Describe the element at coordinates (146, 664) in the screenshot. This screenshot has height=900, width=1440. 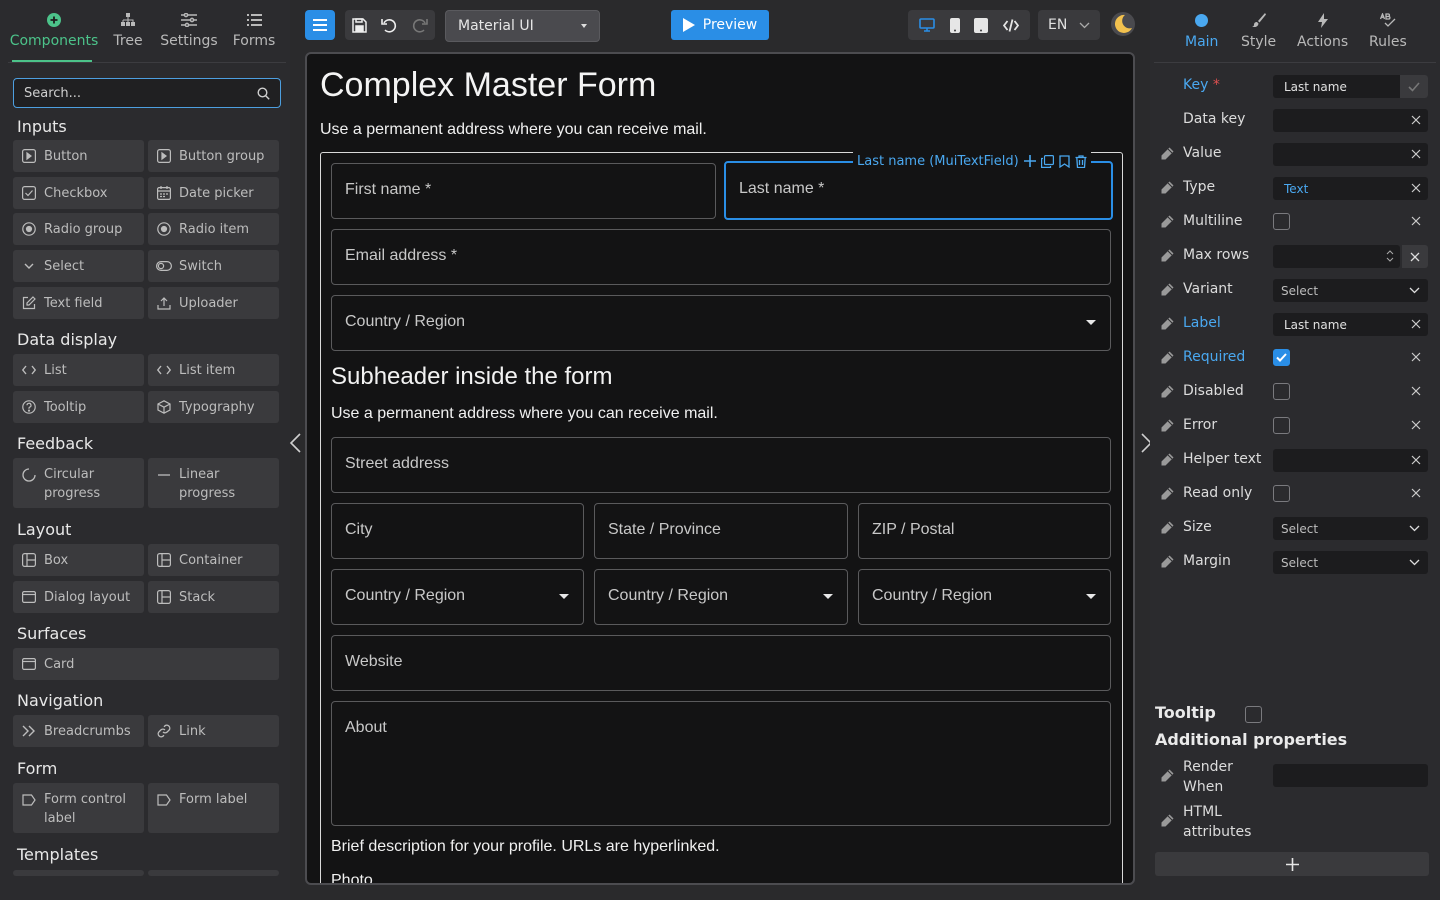
I see `component-card: Card` at that location.